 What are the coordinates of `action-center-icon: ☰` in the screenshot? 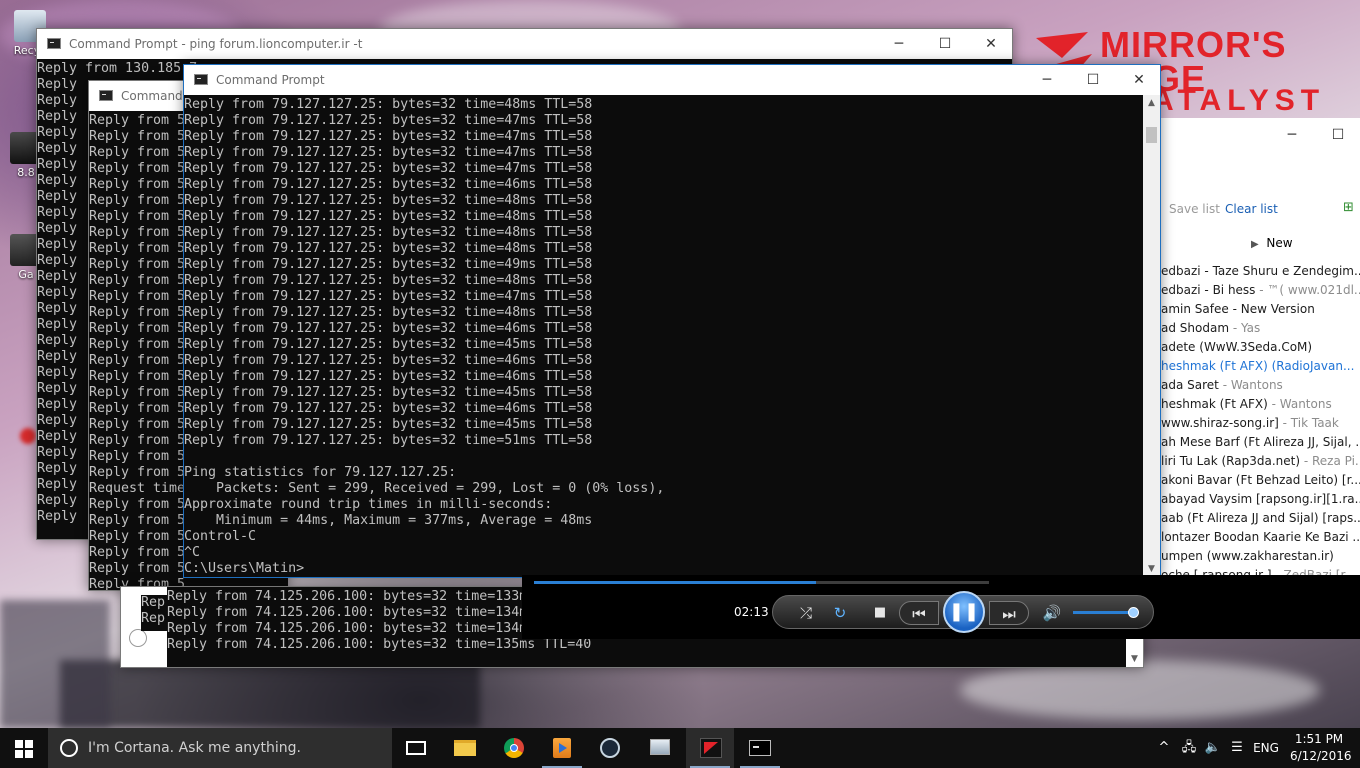 It's located at (1237, 748).